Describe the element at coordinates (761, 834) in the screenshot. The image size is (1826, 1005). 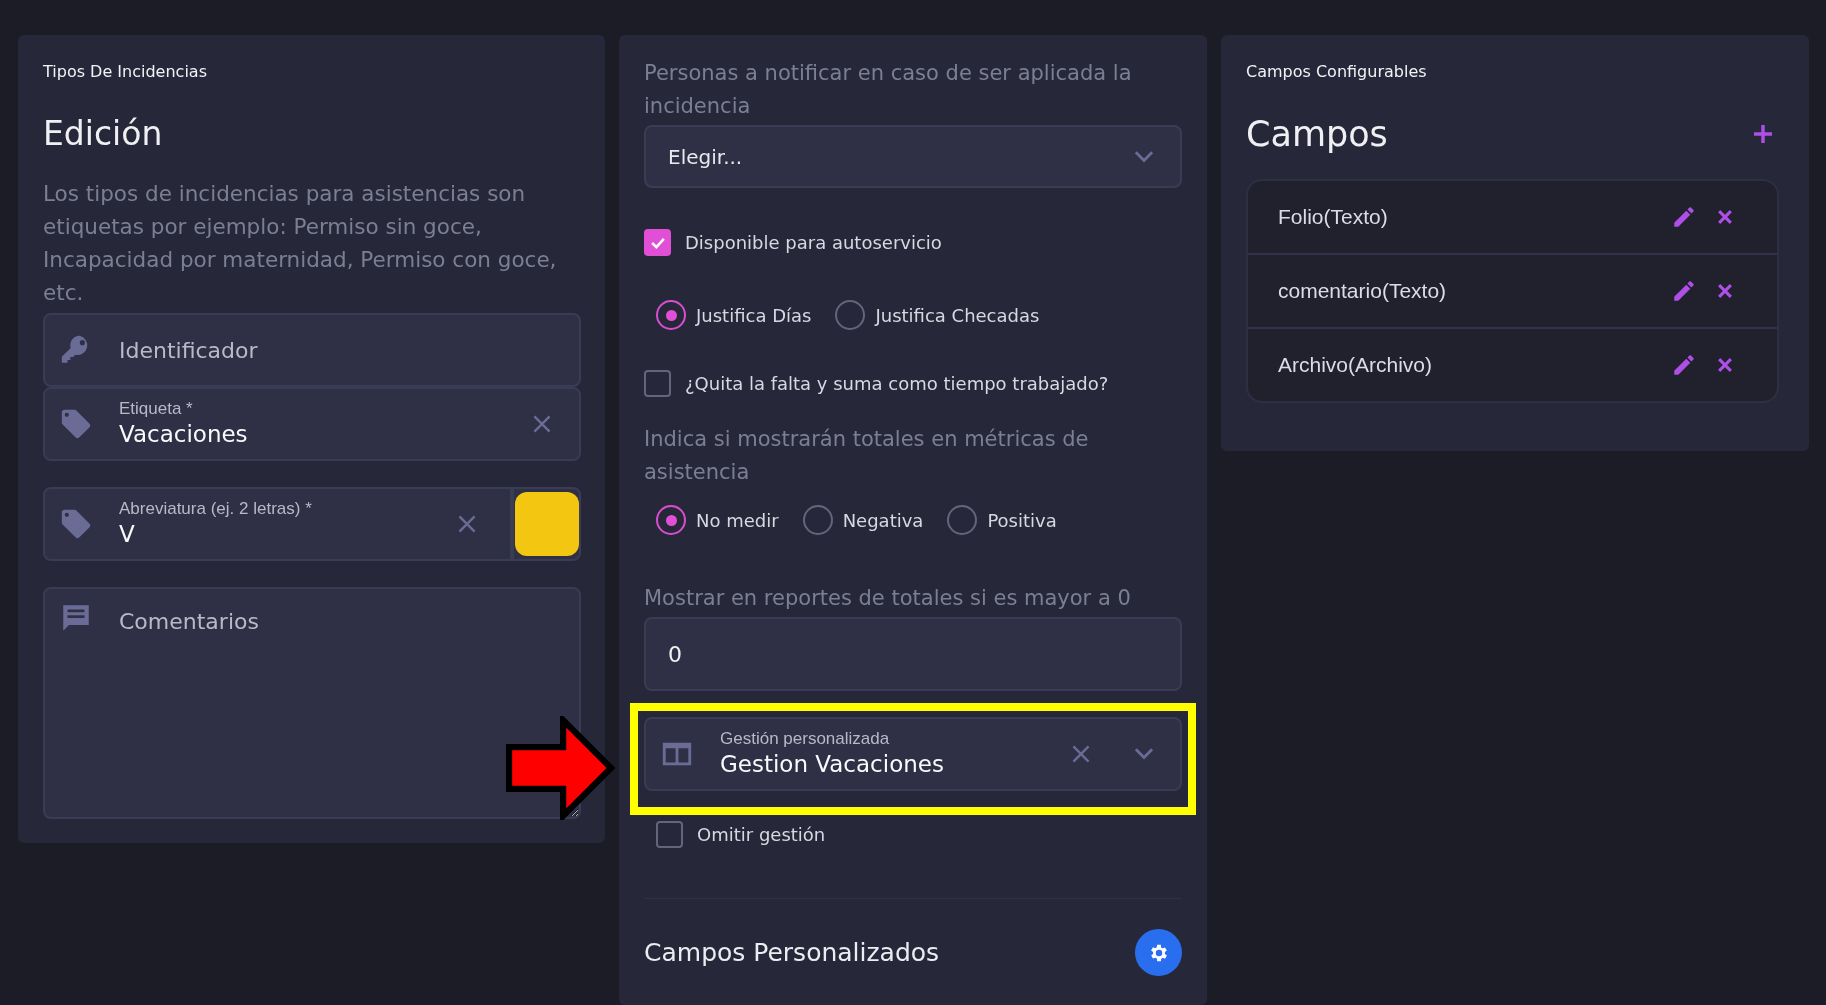
I see `checkbox-label: Omitir gestión` at that location.